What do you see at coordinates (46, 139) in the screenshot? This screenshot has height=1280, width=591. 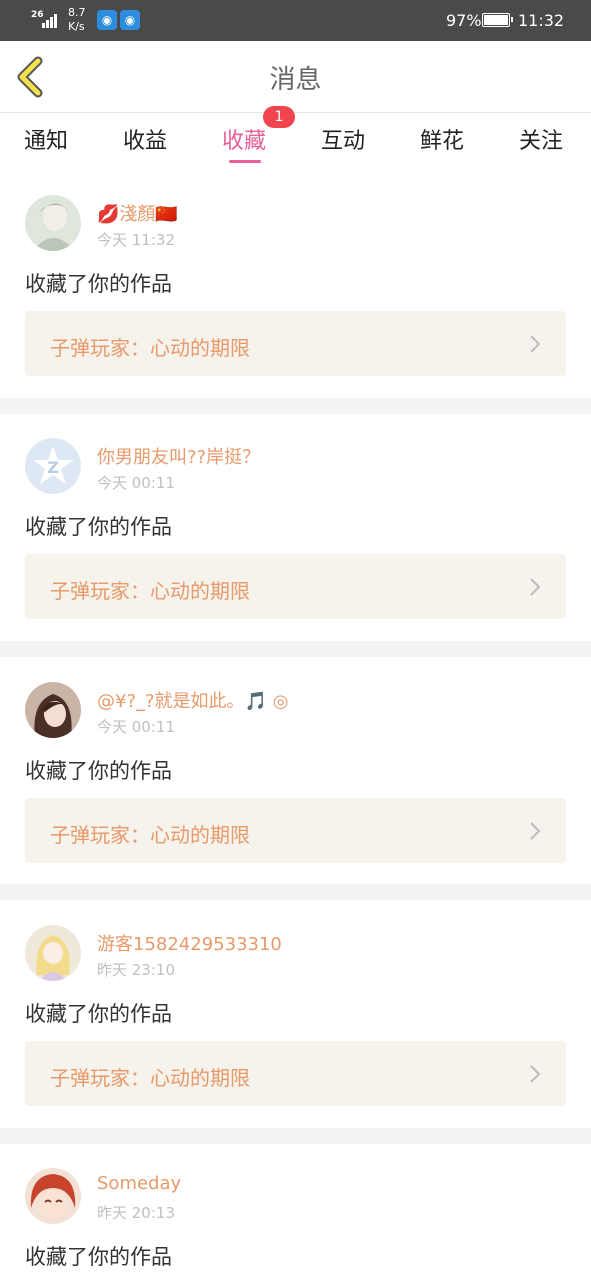 I see `tab-notice: 通知` at bounding box center [46, 139].